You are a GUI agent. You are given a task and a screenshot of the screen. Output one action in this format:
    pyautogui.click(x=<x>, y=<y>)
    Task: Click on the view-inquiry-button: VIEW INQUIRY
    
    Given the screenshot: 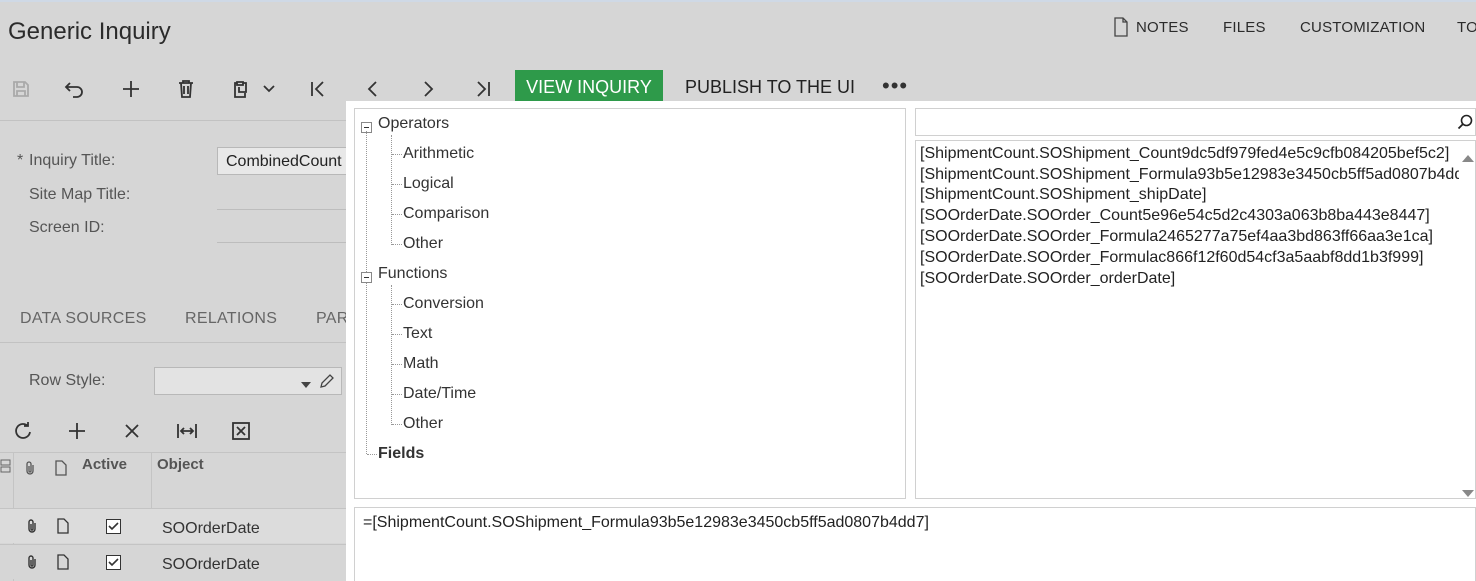 What is the action you would take?
    pyautogui.click(x=589, y=87)
    